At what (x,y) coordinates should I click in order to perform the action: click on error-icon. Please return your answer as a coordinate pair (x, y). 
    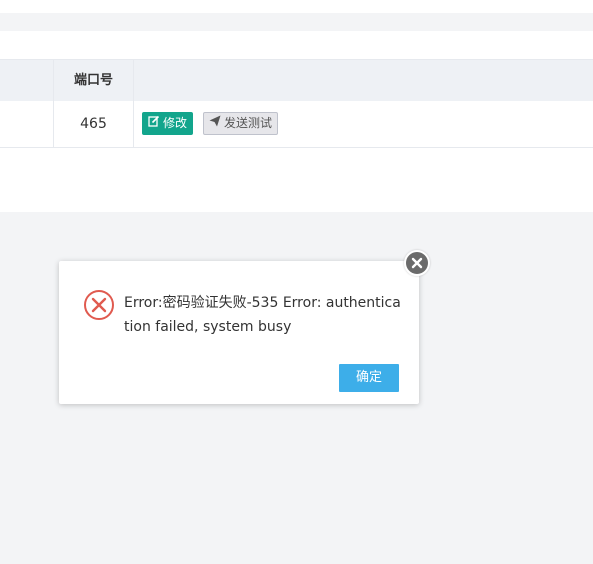
    Looking at the image, I should click on (99, 305).